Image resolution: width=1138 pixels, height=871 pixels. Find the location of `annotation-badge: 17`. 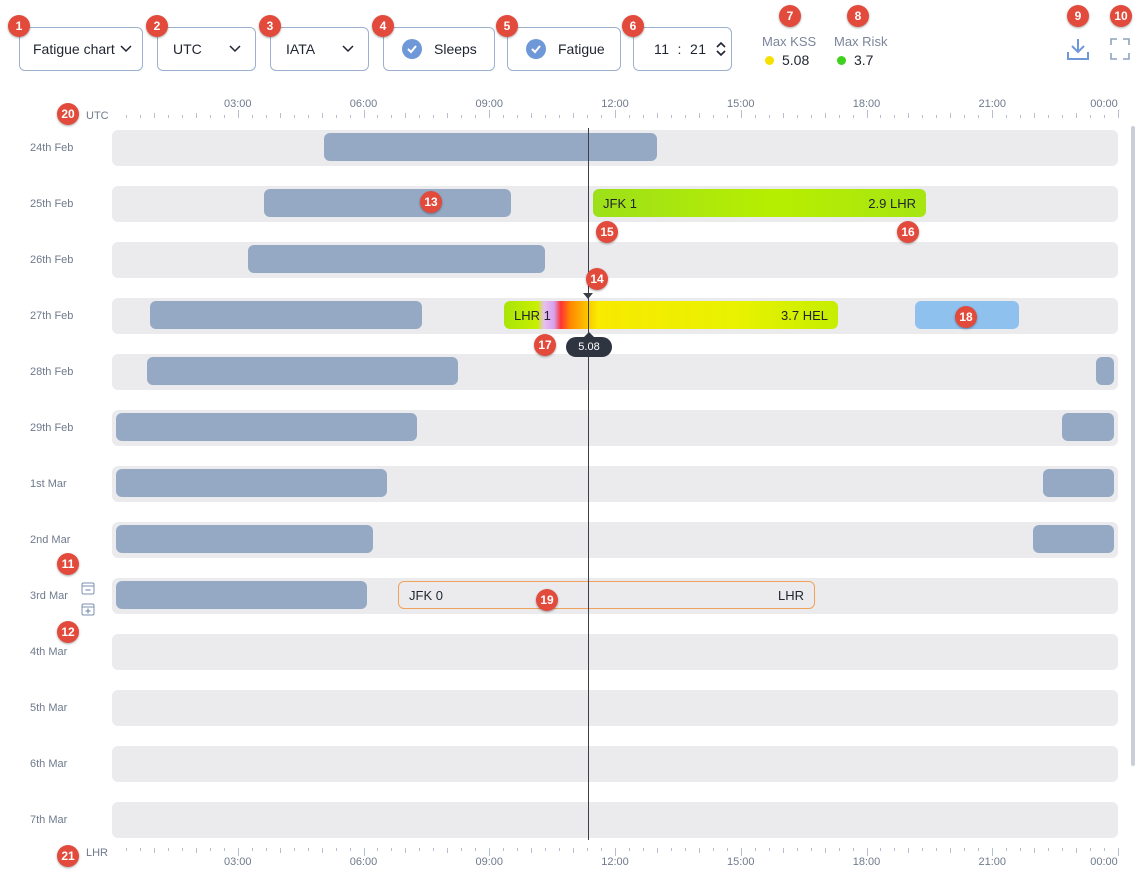

annotation-badge: 17 is located at coordinates (545, 345).